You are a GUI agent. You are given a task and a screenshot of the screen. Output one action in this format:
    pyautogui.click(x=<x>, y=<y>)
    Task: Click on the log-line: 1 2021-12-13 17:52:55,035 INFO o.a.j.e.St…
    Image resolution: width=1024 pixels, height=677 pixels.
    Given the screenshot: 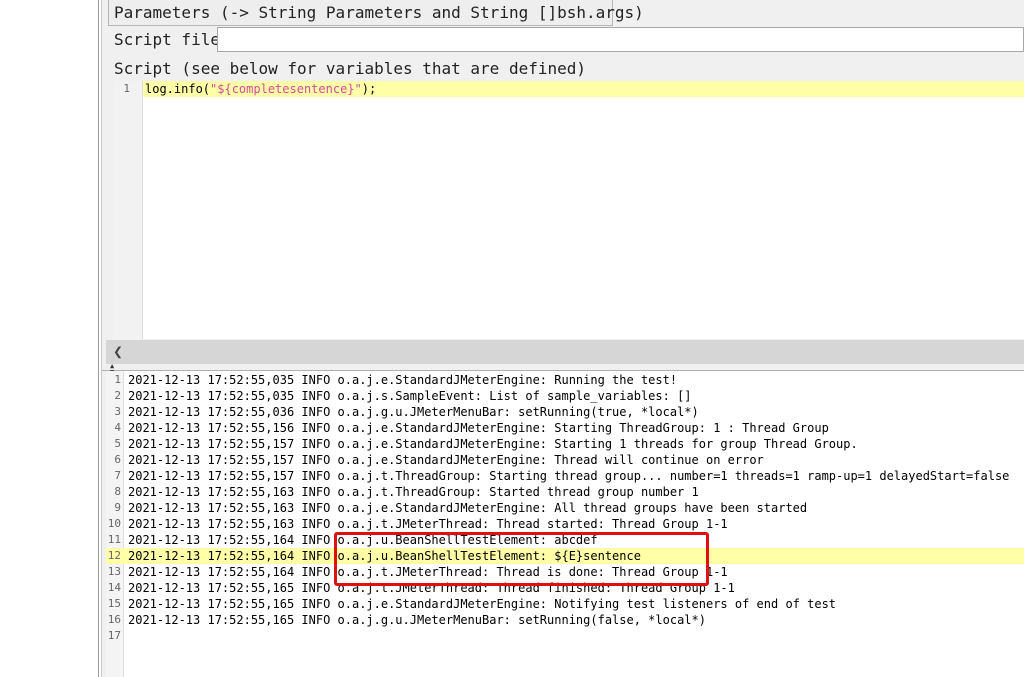 What is the action you would take?
    pyautogui.click(x=565, y=380)
    